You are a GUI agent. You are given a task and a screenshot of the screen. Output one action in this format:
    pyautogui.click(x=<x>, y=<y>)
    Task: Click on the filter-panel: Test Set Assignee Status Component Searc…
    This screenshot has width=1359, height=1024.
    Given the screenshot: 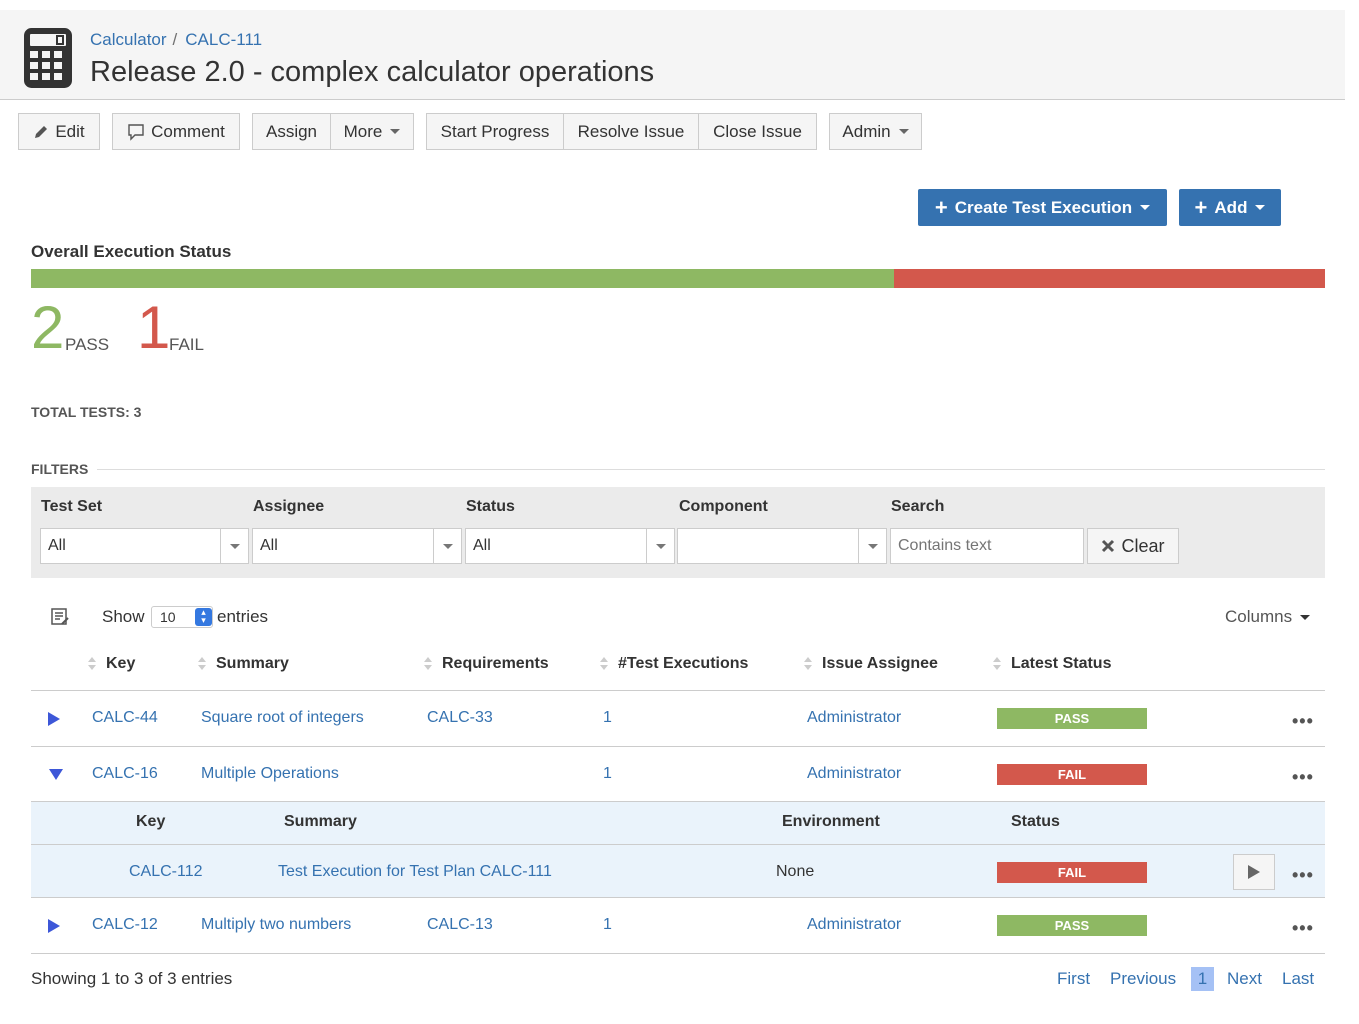 What is the action you would take?
    pyautogui.click(x=678, y=532)
    